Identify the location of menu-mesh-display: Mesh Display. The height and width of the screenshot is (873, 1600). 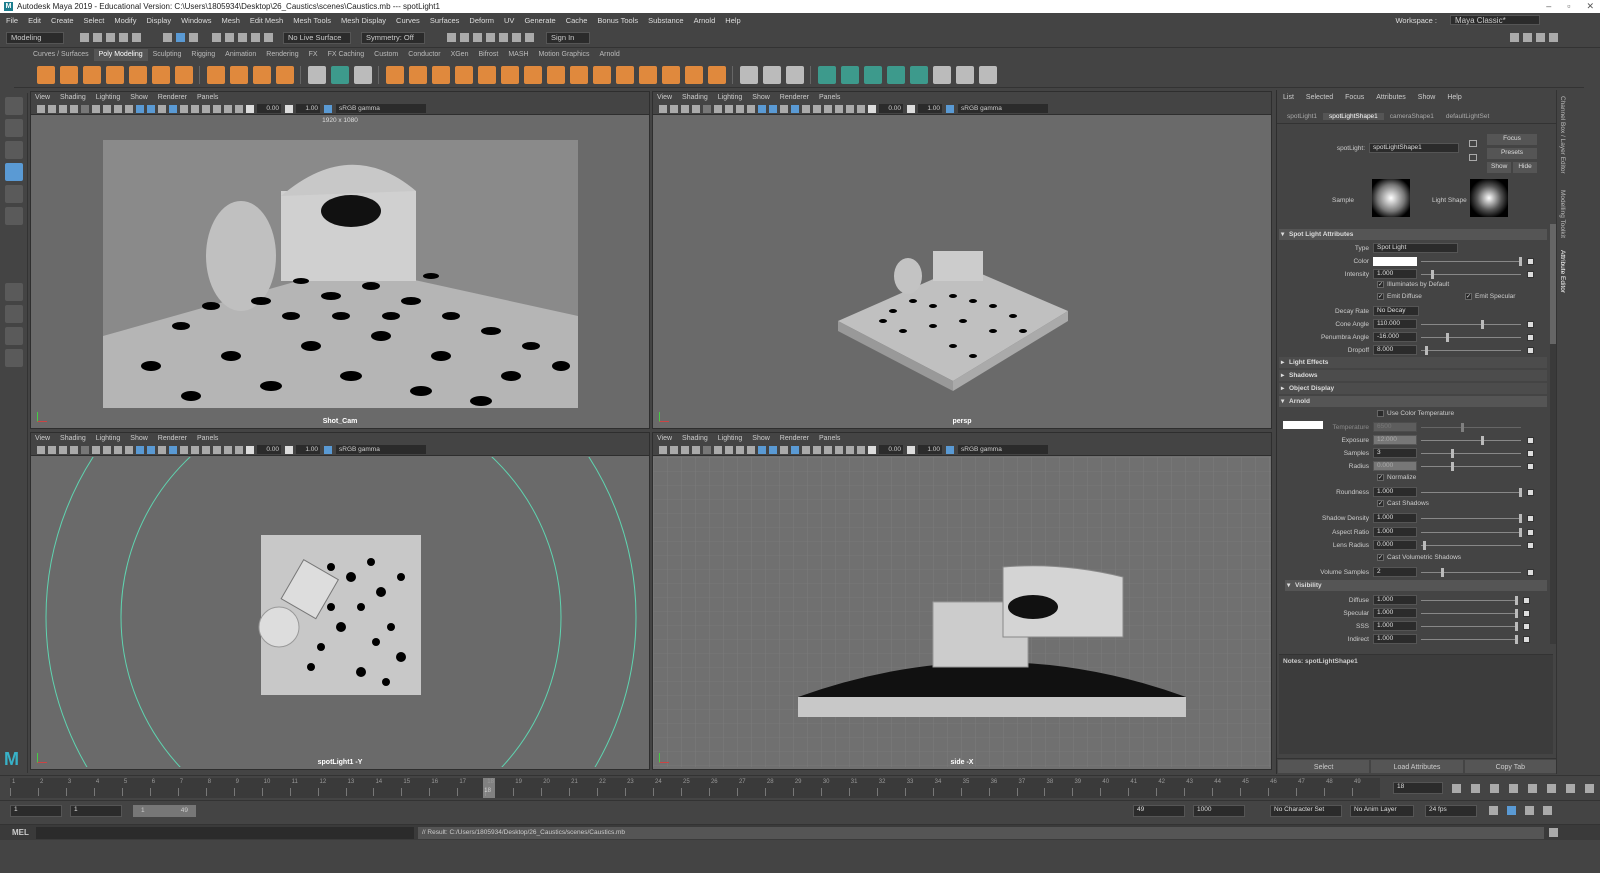
(363, 20).